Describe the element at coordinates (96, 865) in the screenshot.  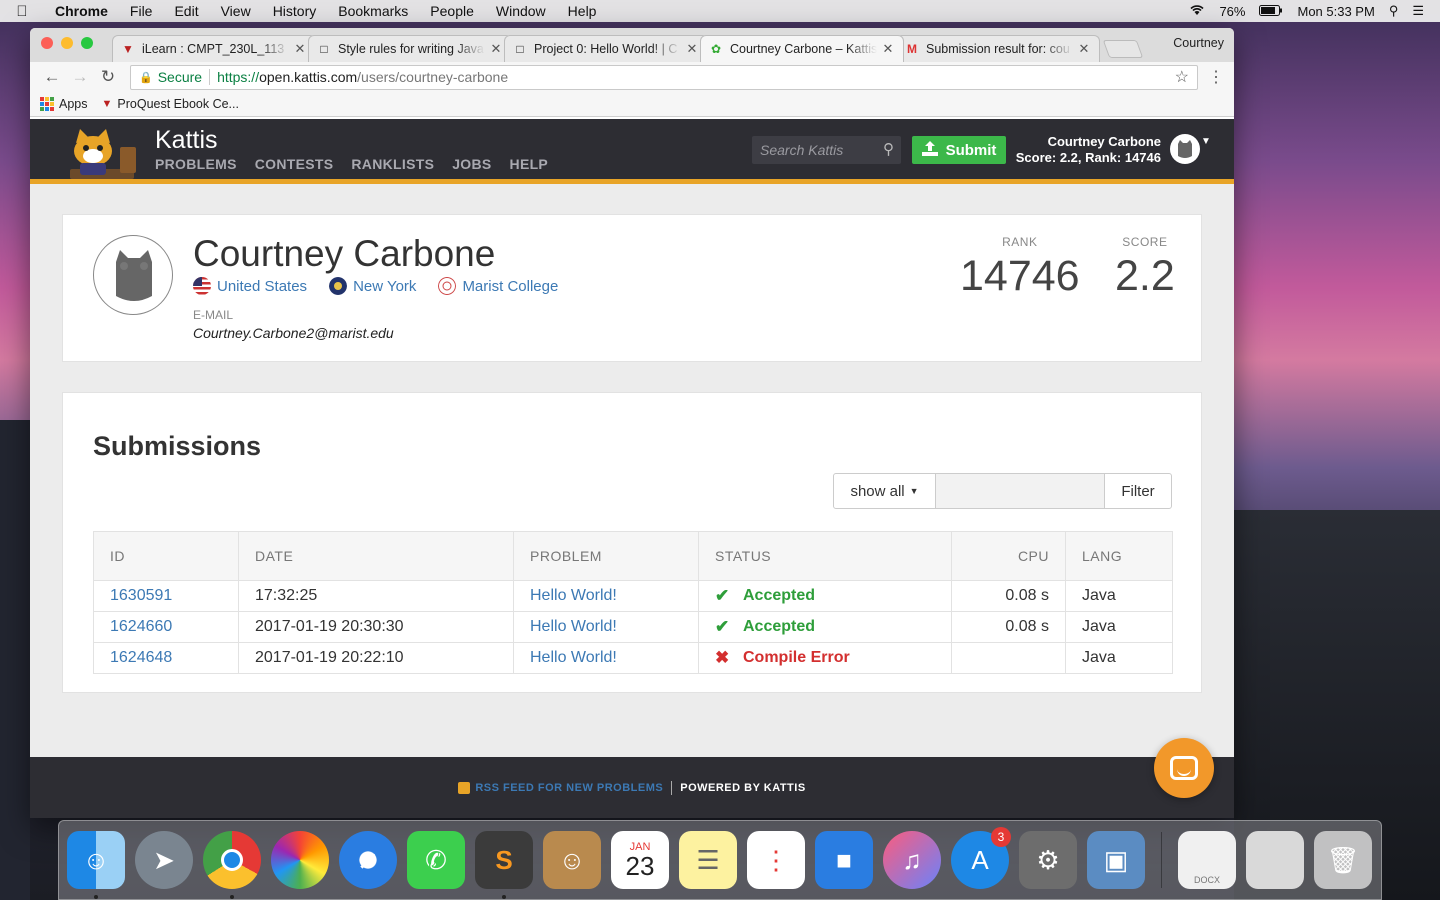
I see `finder-icon: ☺` at that location.